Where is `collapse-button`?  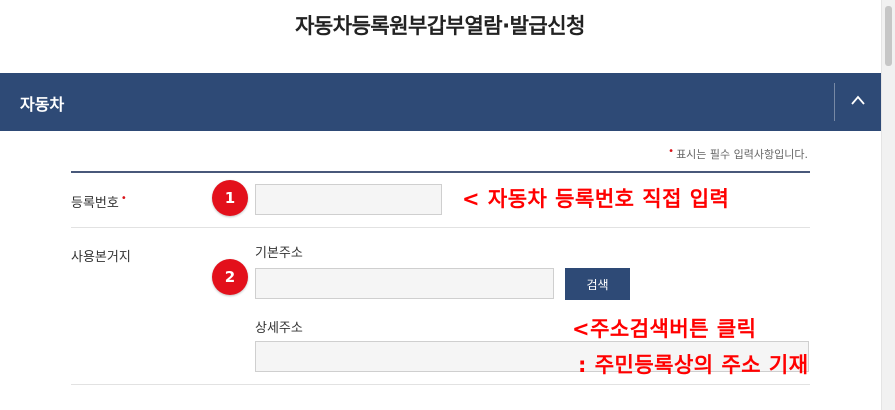
collapse-button is located at coordinates (858, 102).